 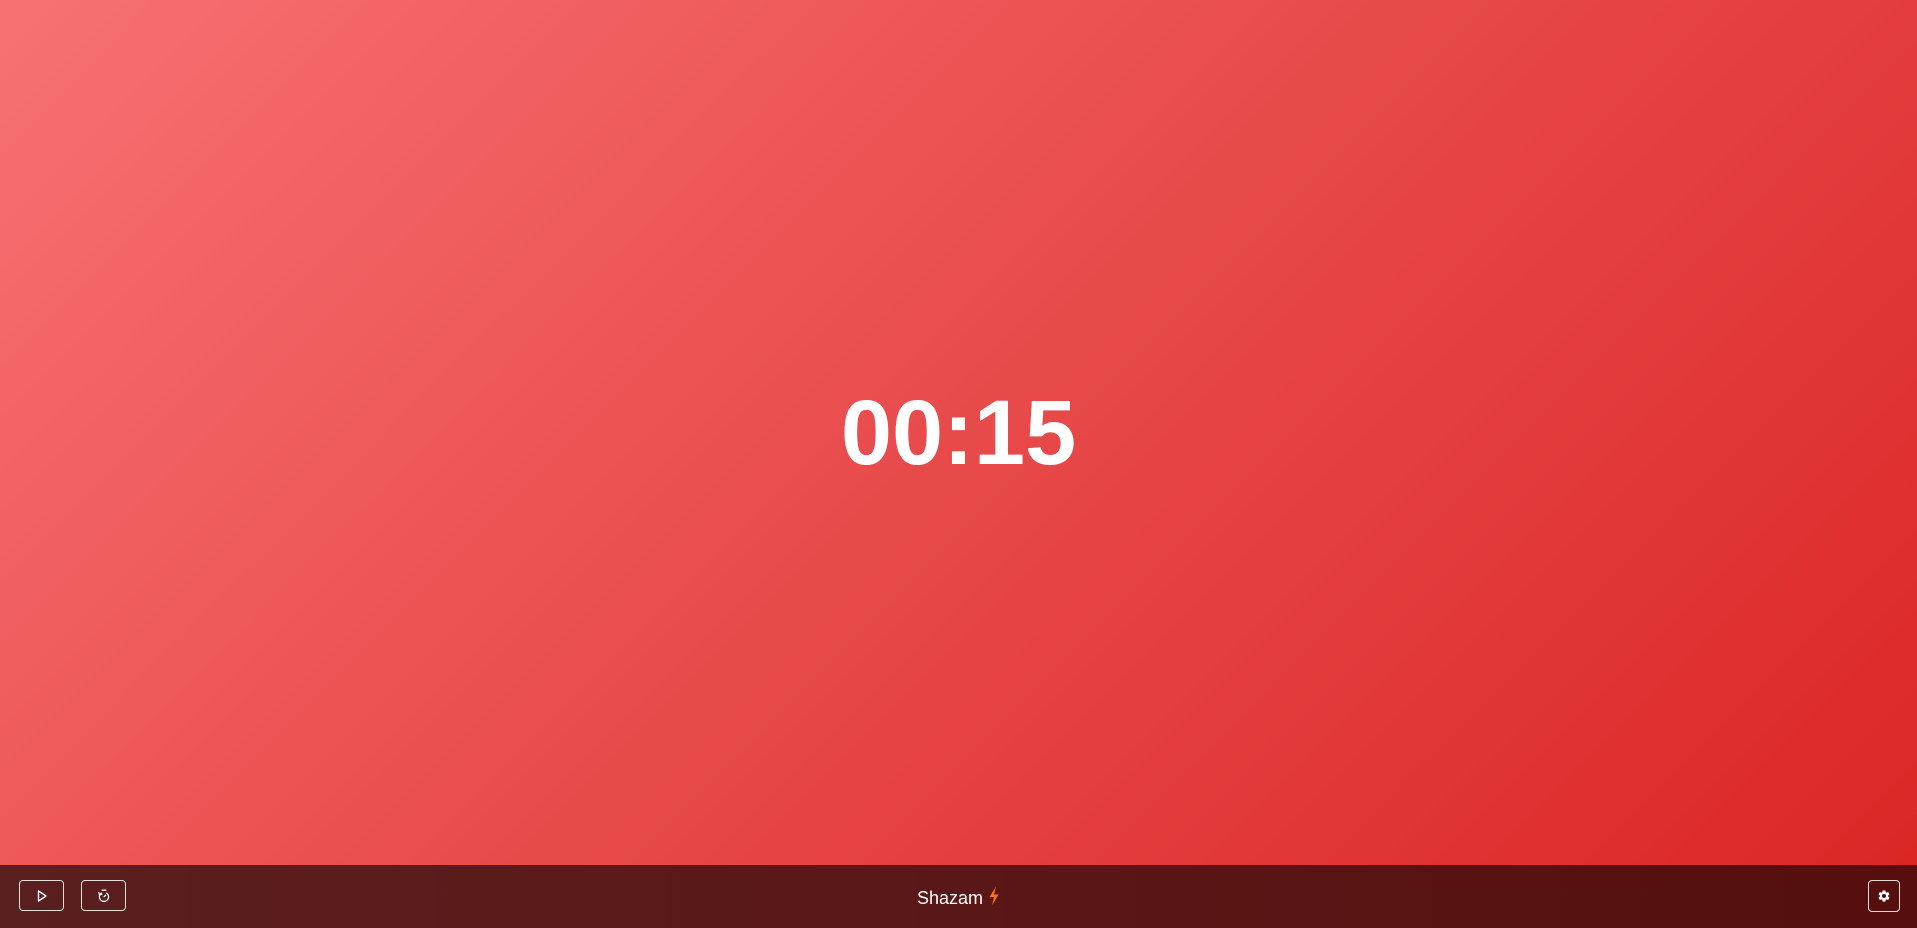 I want to click on gear-icon, so click(x=1884, y=896).